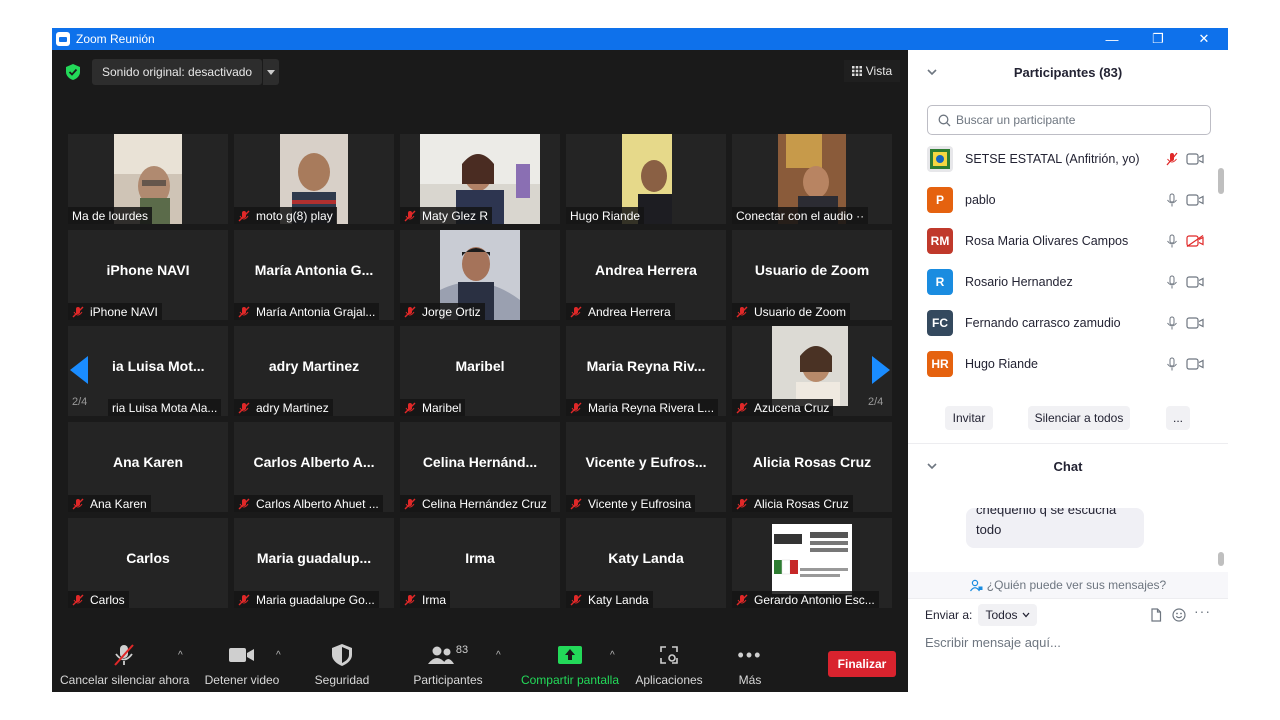  Describe the element at coordinates (881, 370) in the screenshot. I see `next-page-arrow-icon` at that location.